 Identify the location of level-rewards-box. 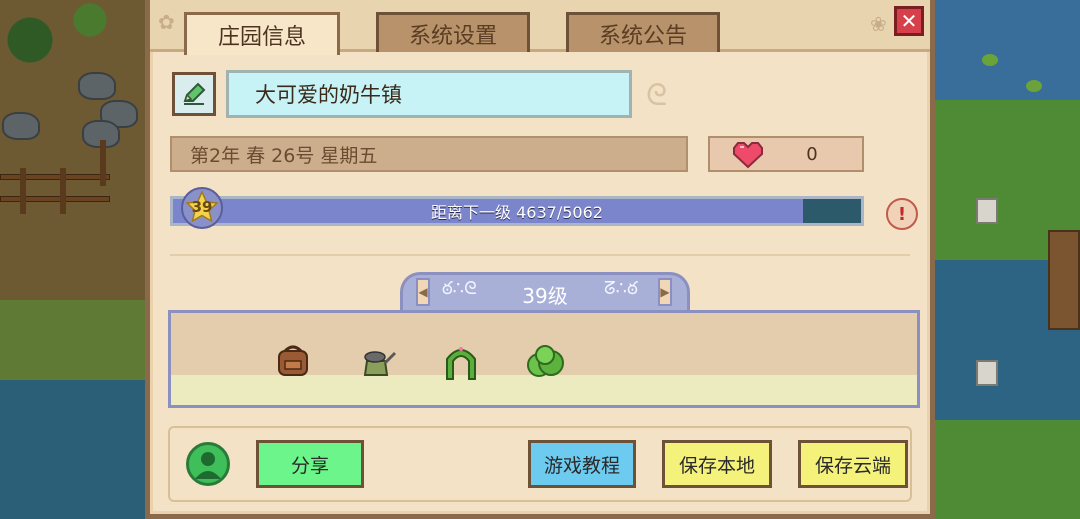
(544, 359).